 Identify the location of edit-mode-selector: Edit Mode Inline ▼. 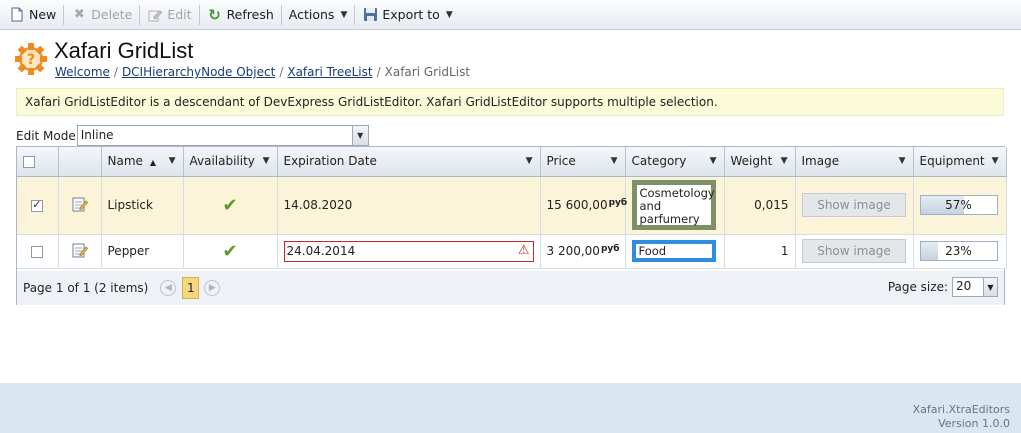
(192, 135).